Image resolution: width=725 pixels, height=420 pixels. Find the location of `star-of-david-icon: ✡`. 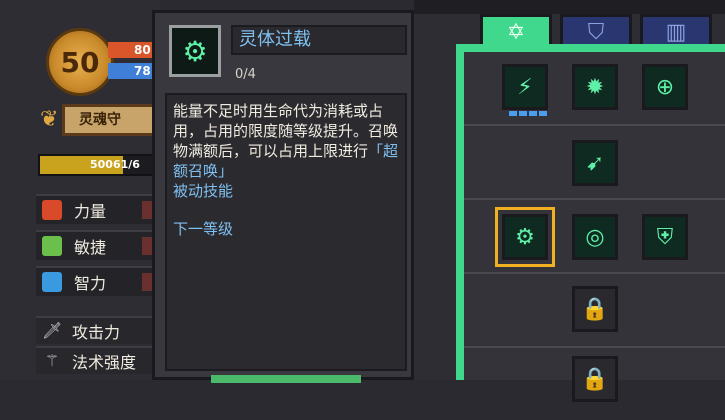

star-of-david-icon: ✡ is located at coordinates (516, 32).